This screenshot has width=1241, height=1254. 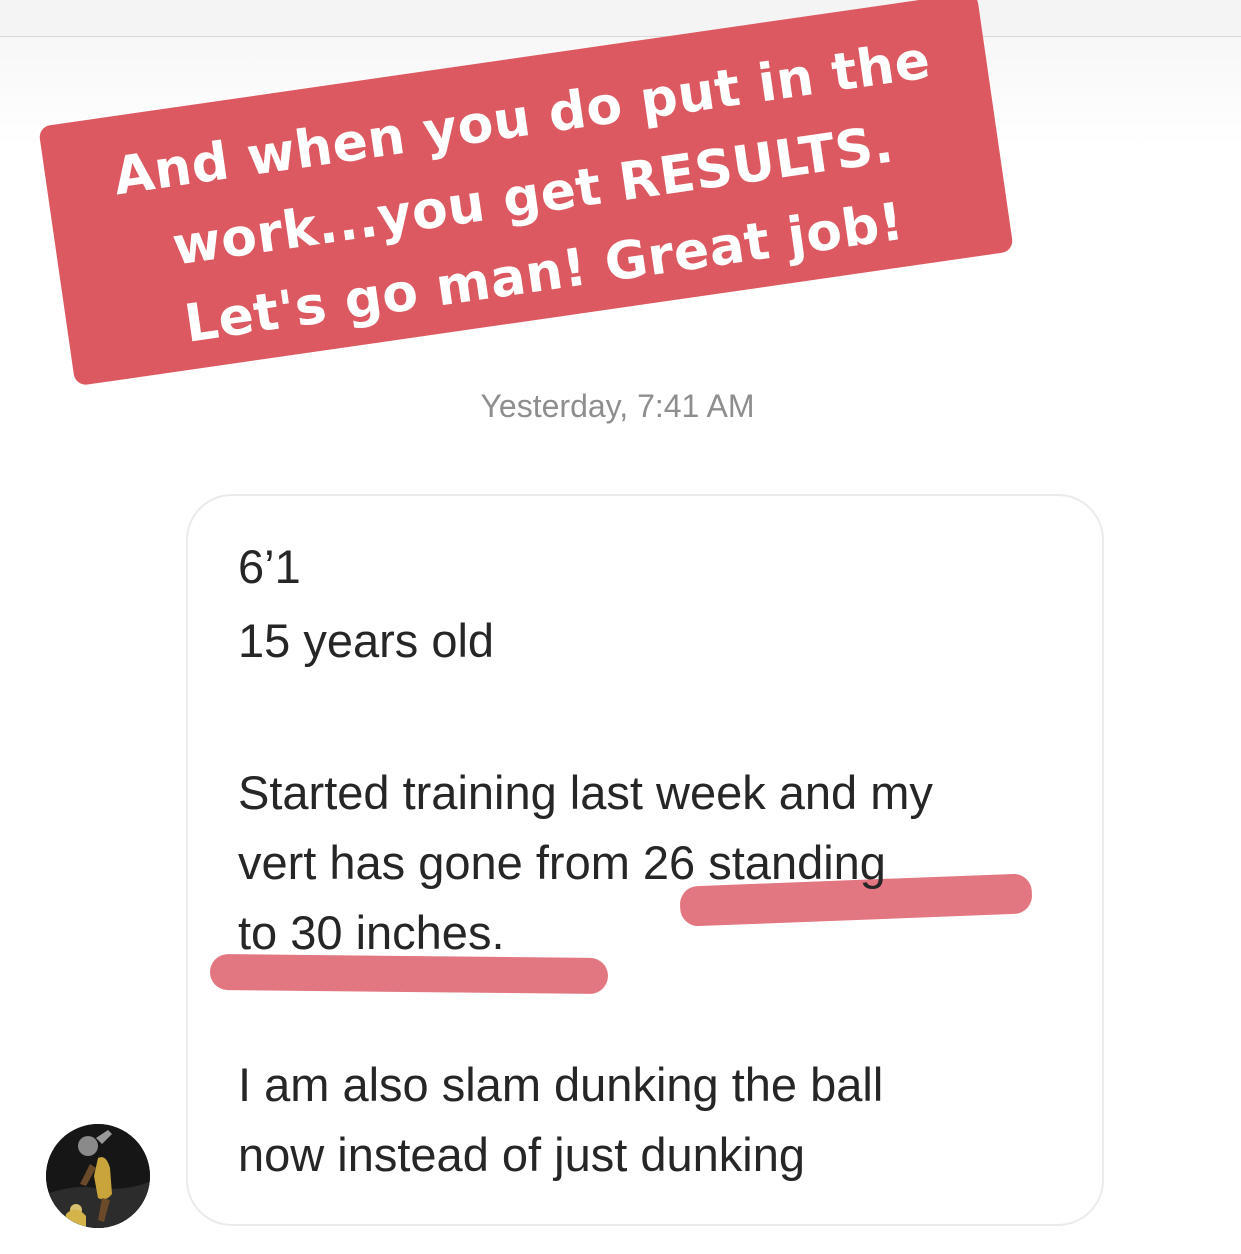 What do you see at coordinates (620, 18) in the screenshot?
I see `top-bar` at bounding box center [620, 18].